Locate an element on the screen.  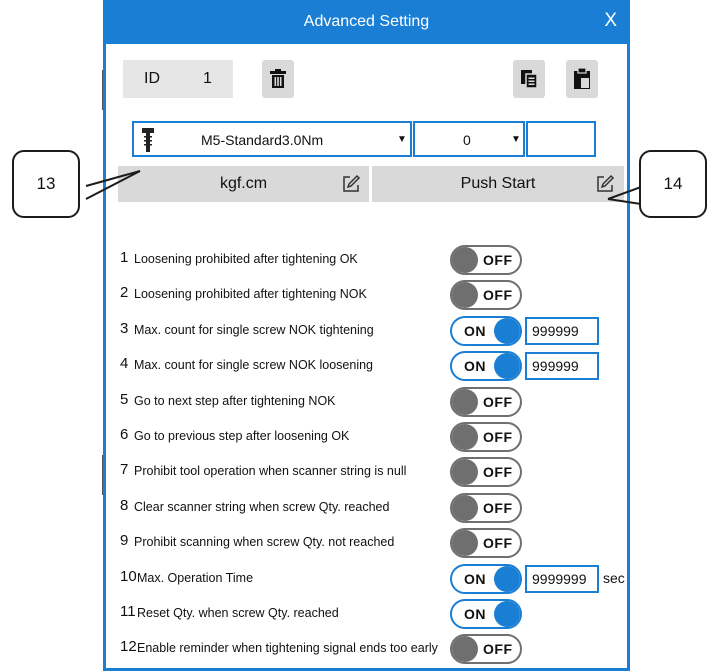
callout-14: 14 is located at coordinates (673, 184).